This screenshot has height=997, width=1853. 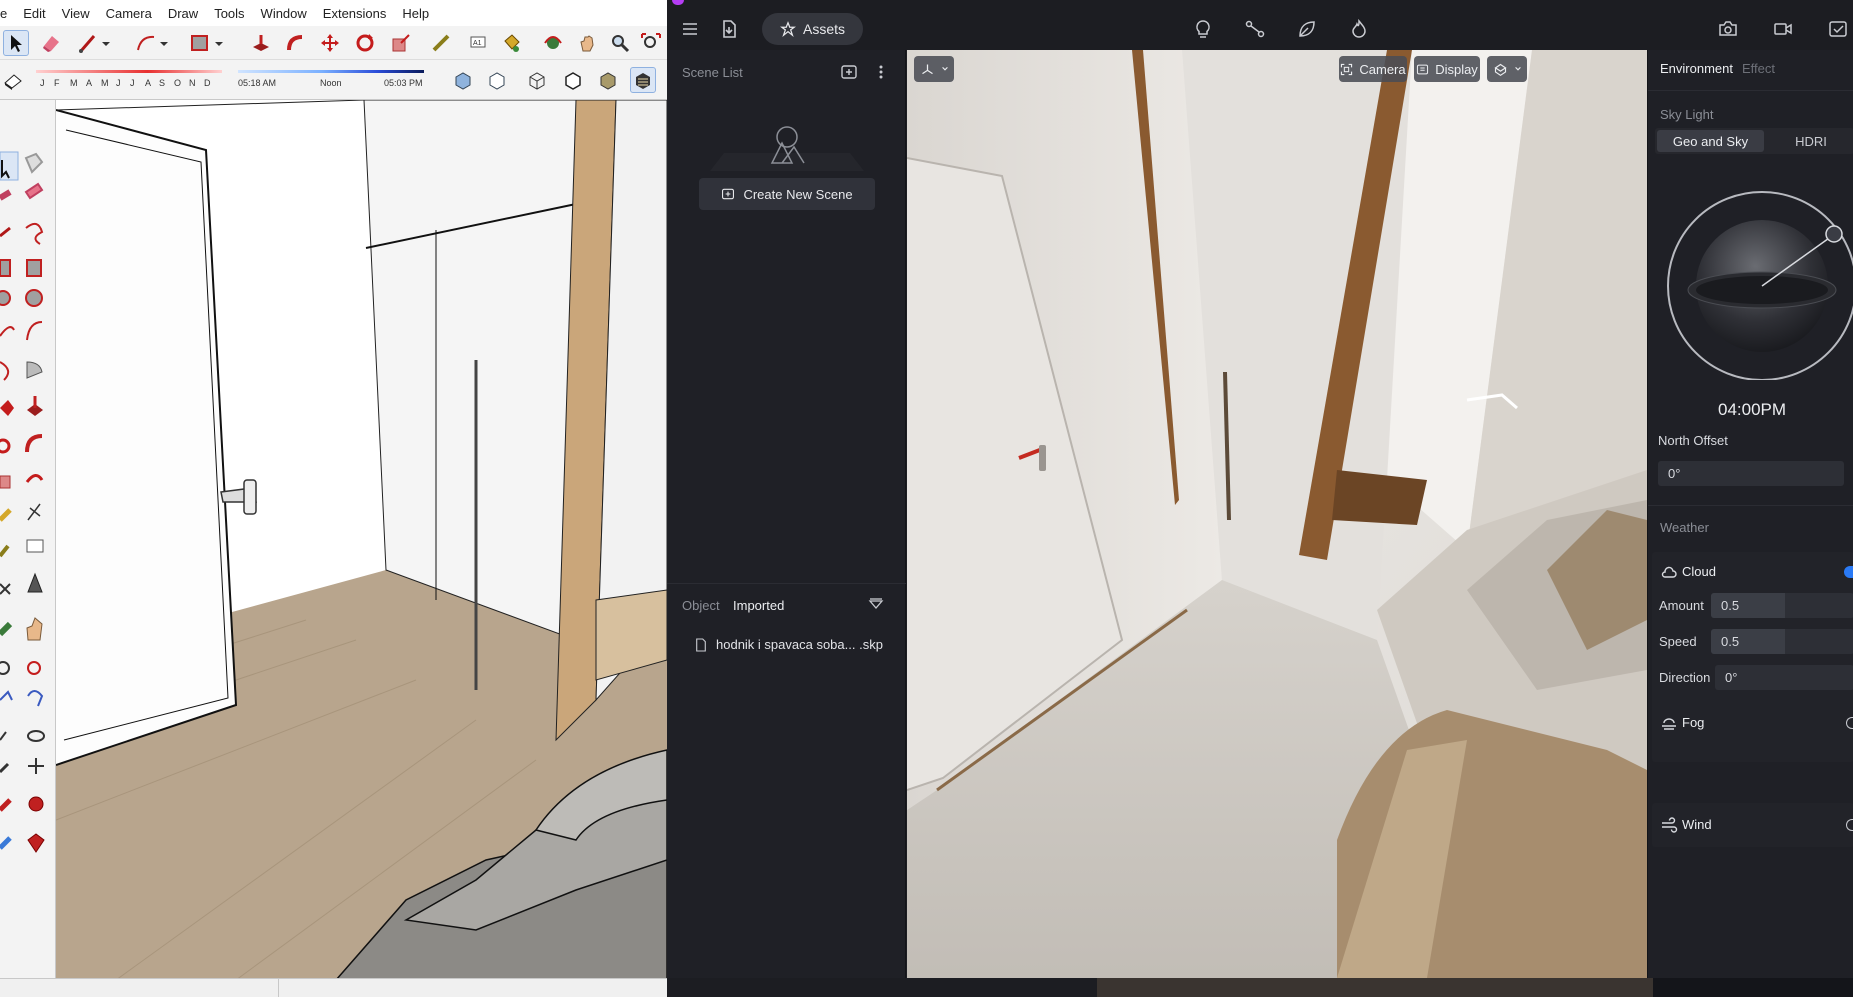 I want to click on assets-button: Assets, so click(x=812, y=29).